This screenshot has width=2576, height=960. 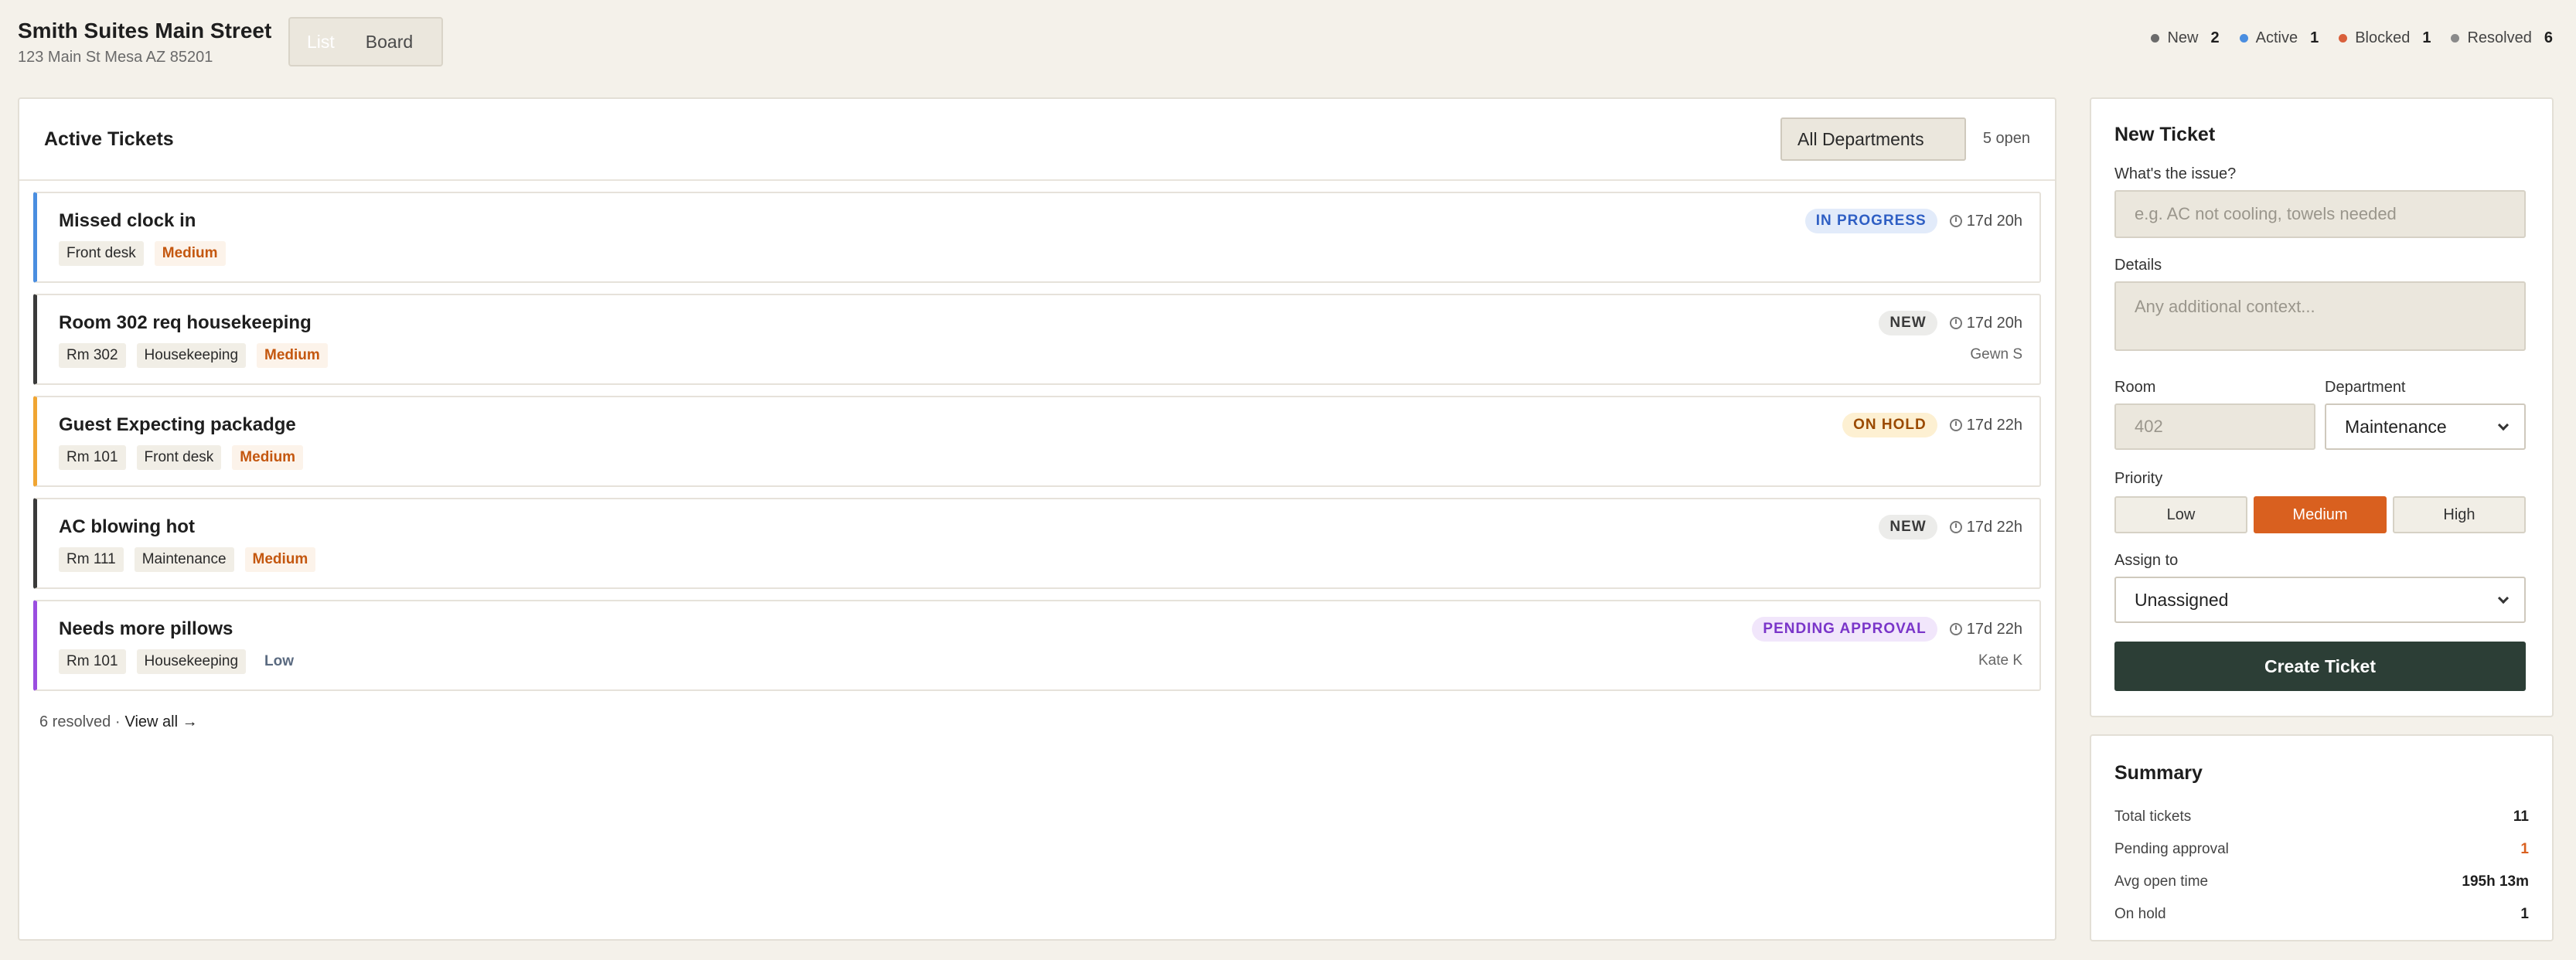 I want to click on view-list-button: List, so click(x=321, y=42).